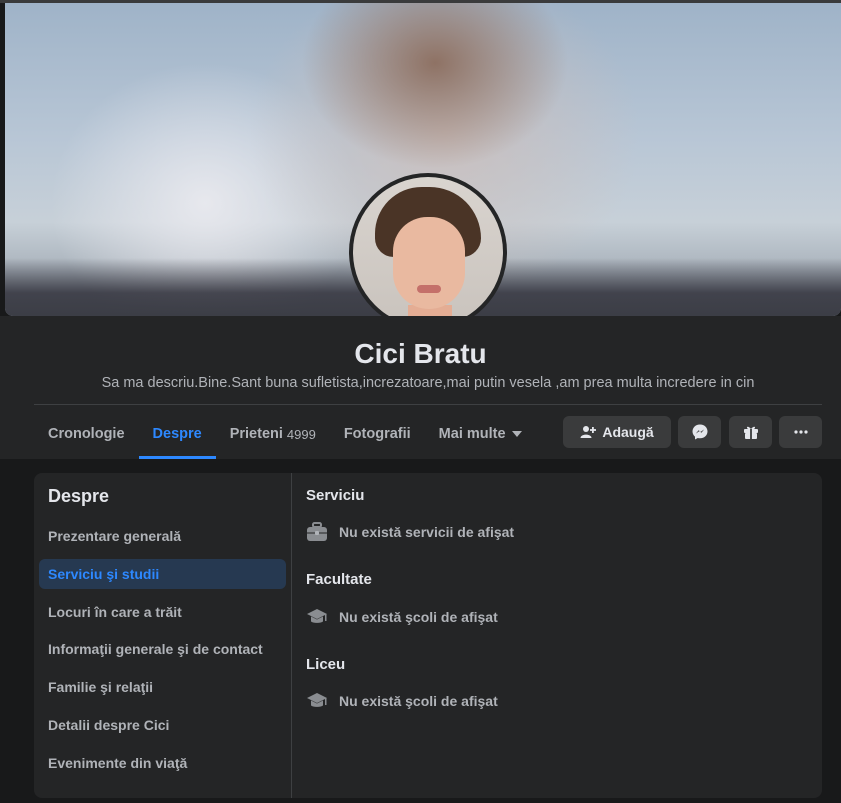 The height and width of the screenshot is (803, 841). I want to click on tab-mai-multe: Mai multe, so click(480, 434).